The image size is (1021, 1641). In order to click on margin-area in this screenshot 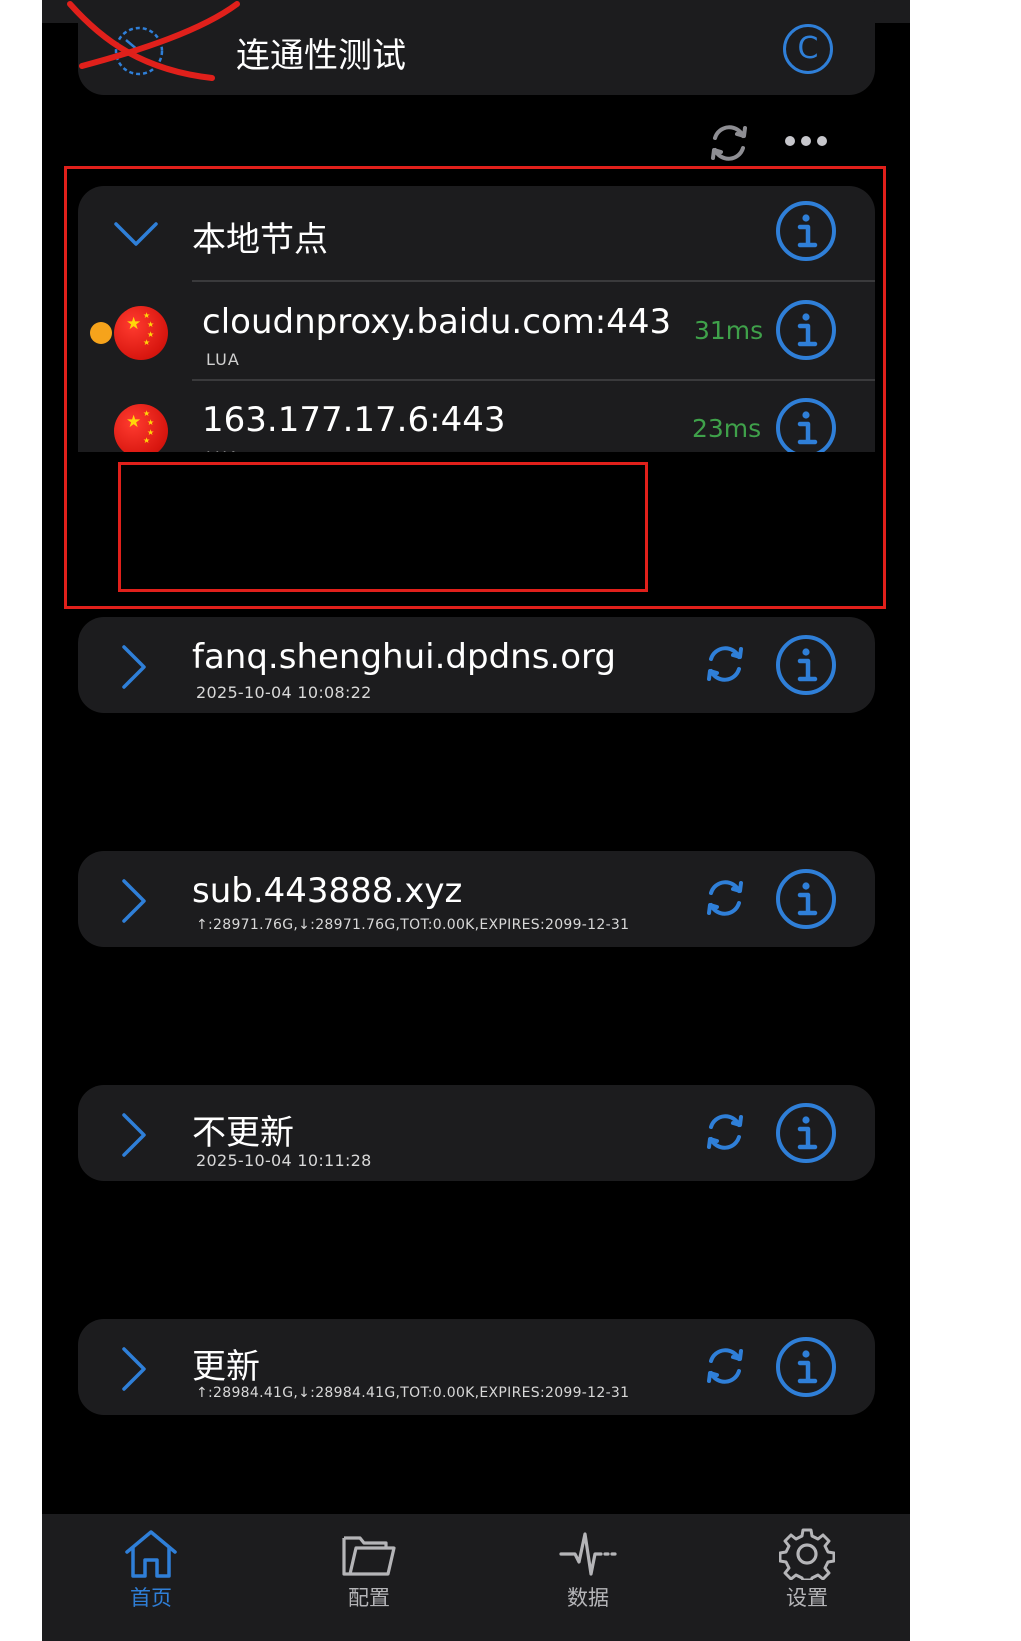, I will do `click(965, 820)`.